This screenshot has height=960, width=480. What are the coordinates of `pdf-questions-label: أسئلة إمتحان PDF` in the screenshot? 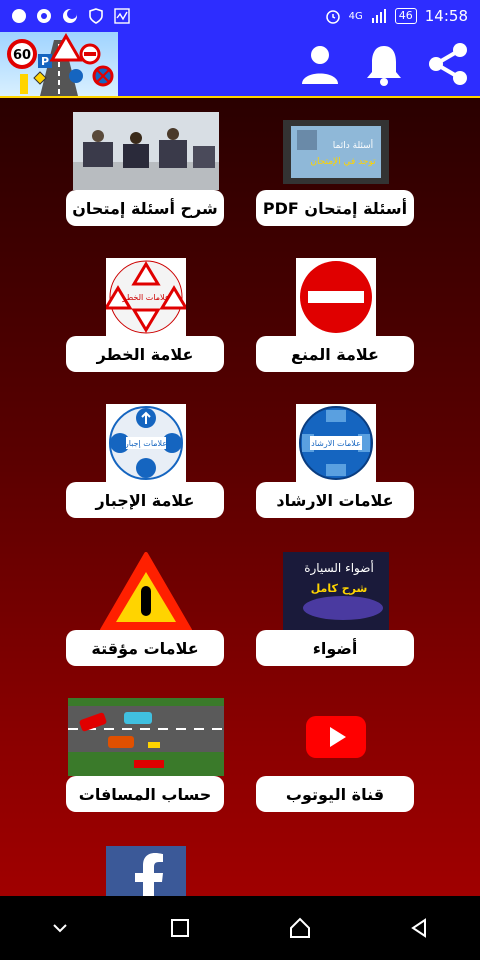 It's located at (335, 208).